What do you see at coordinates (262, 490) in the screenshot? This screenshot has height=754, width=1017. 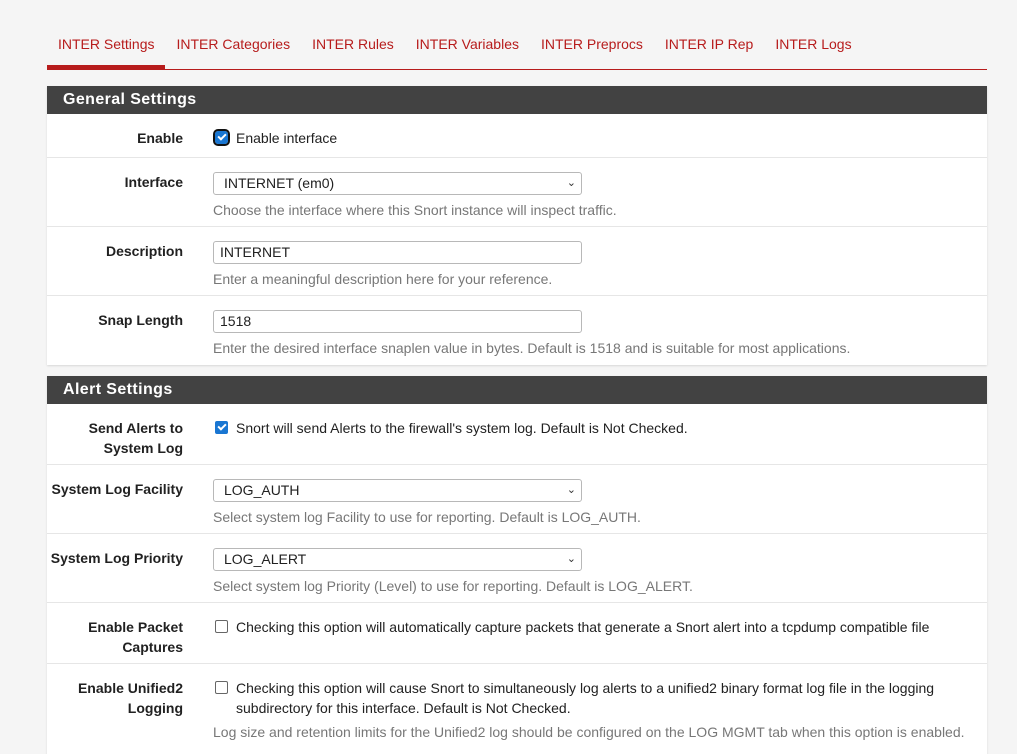 I see `facility-select-value: LOG_AUTH` at bounding box center [262, 490].